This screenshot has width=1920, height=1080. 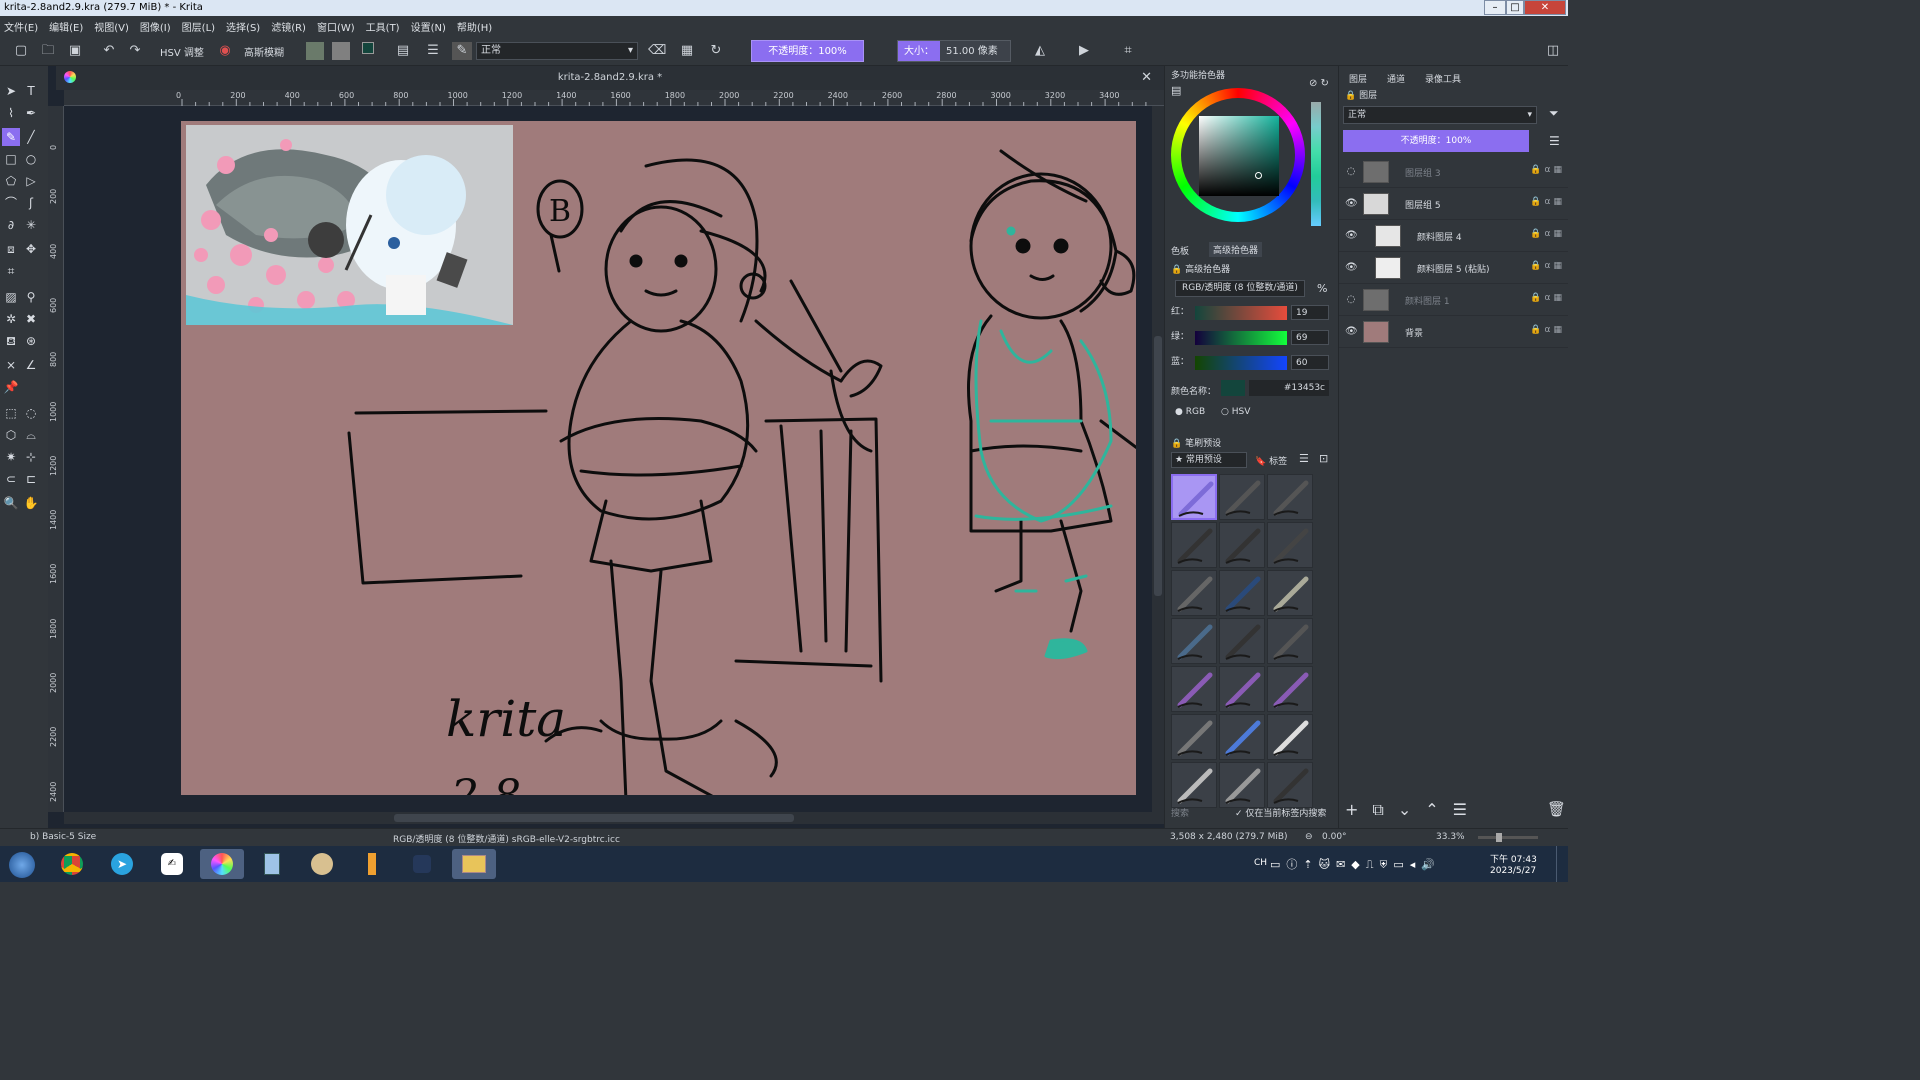 I want to click on docker-toggle-icon: ◫, so click(x=1553, y=51).